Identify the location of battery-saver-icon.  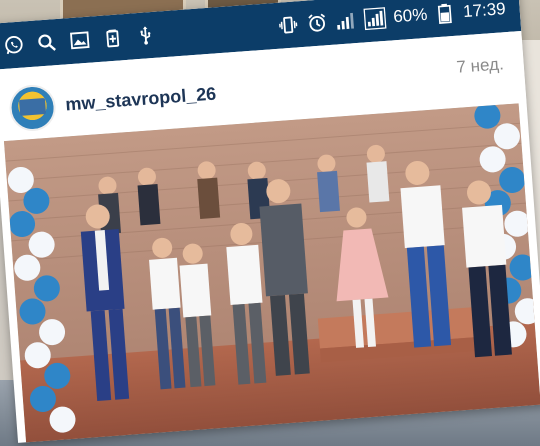
(113, 38).